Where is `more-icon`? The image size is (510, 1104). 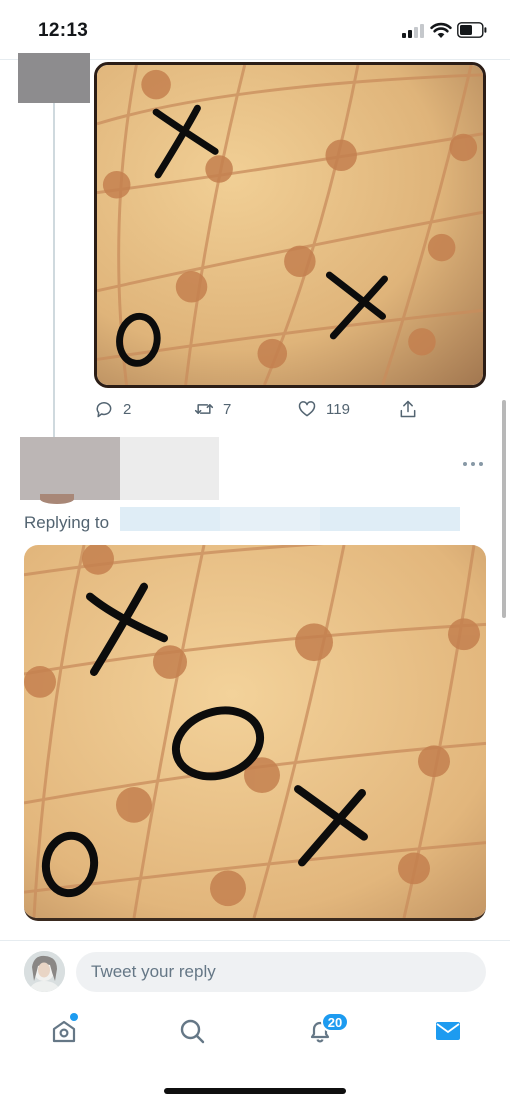 more-icon is located at coordinates (474, 465).